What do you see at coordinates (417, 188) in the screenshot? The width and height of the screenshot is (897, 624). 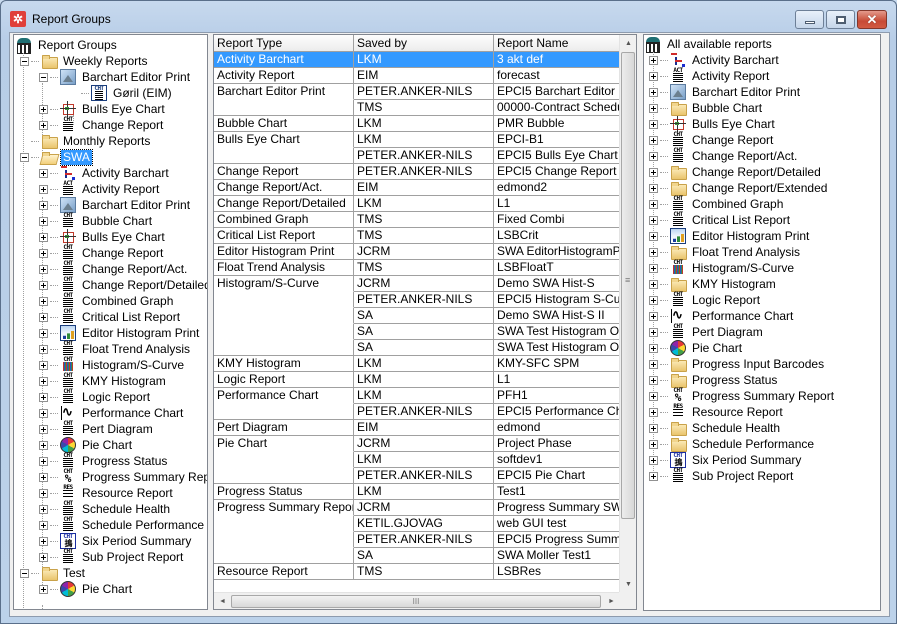 I see `table-row: Change Report/Act. EIM edmond2` at bounding box center [417, 188].